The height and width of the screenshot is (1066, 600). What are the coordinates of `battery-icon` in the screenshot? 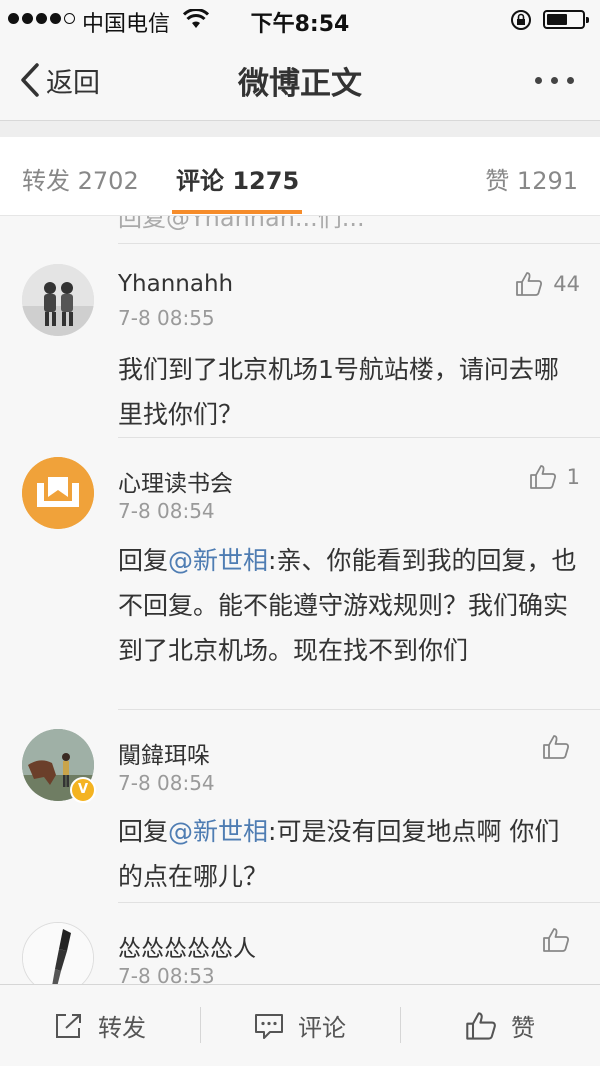 It's located at (566, 19).